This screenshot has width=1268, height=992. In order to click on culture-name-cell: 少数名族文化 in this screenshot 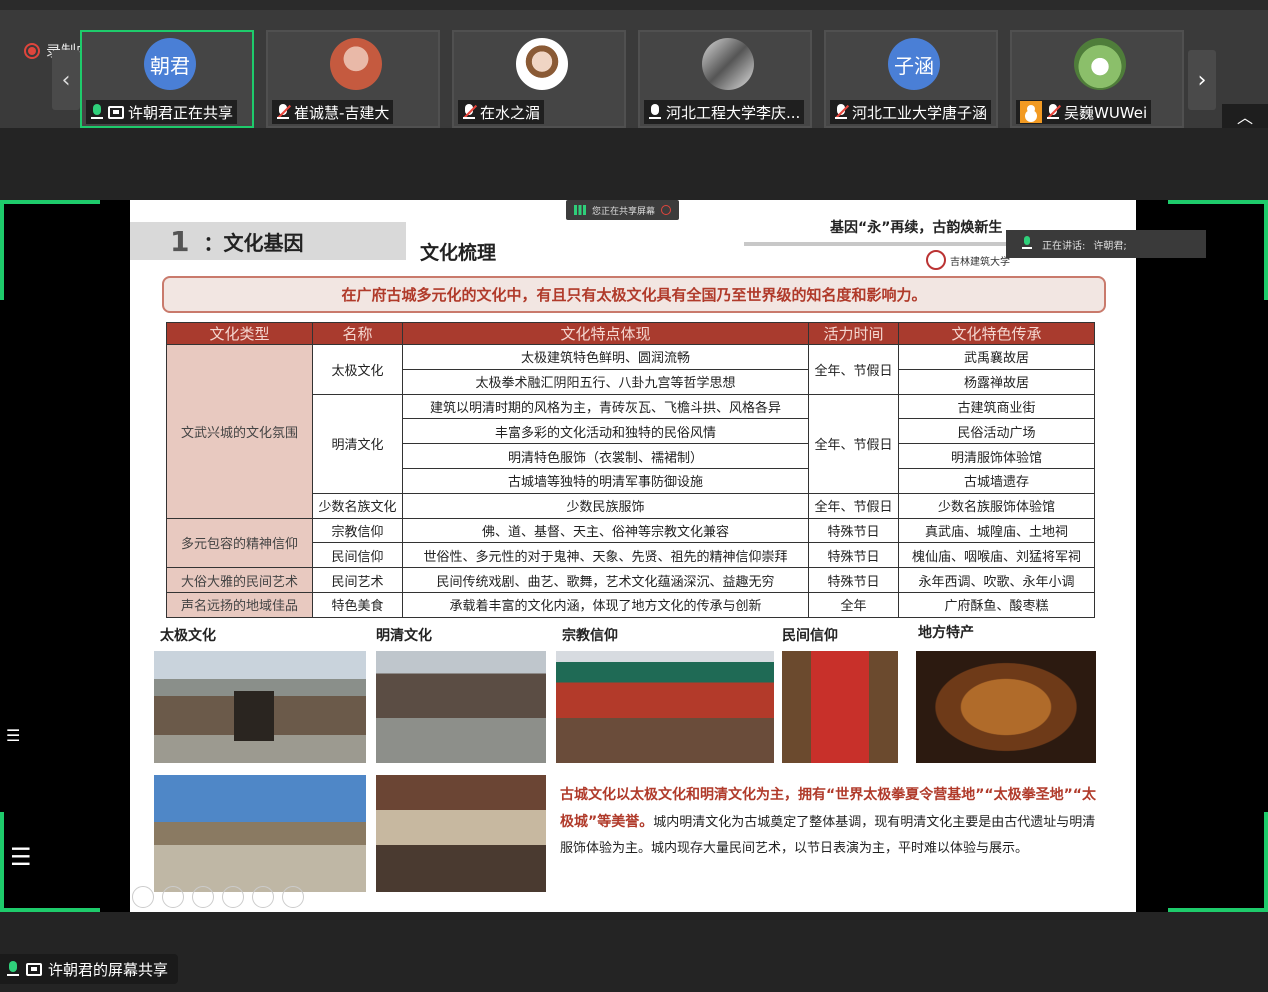, I will do `click(357, 505)`.